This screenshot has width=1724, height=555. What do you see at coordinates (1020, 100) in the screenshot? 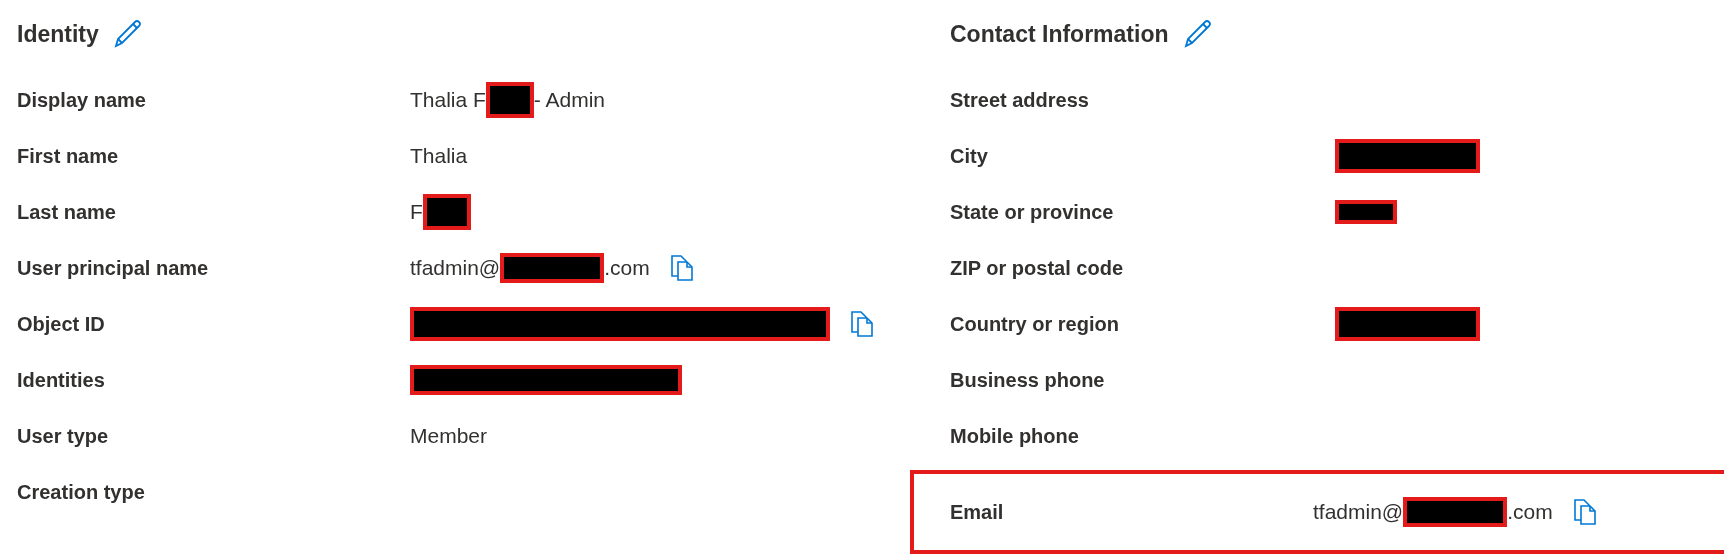
I see `field-label: Street address` at bounding box center [1020, 100].